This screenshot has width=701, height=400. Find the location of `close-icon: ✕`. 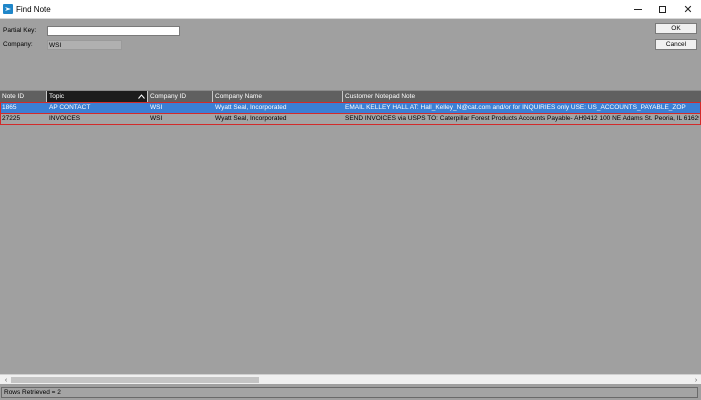

close-icon: ✕ is located at coordinates (688, 9).